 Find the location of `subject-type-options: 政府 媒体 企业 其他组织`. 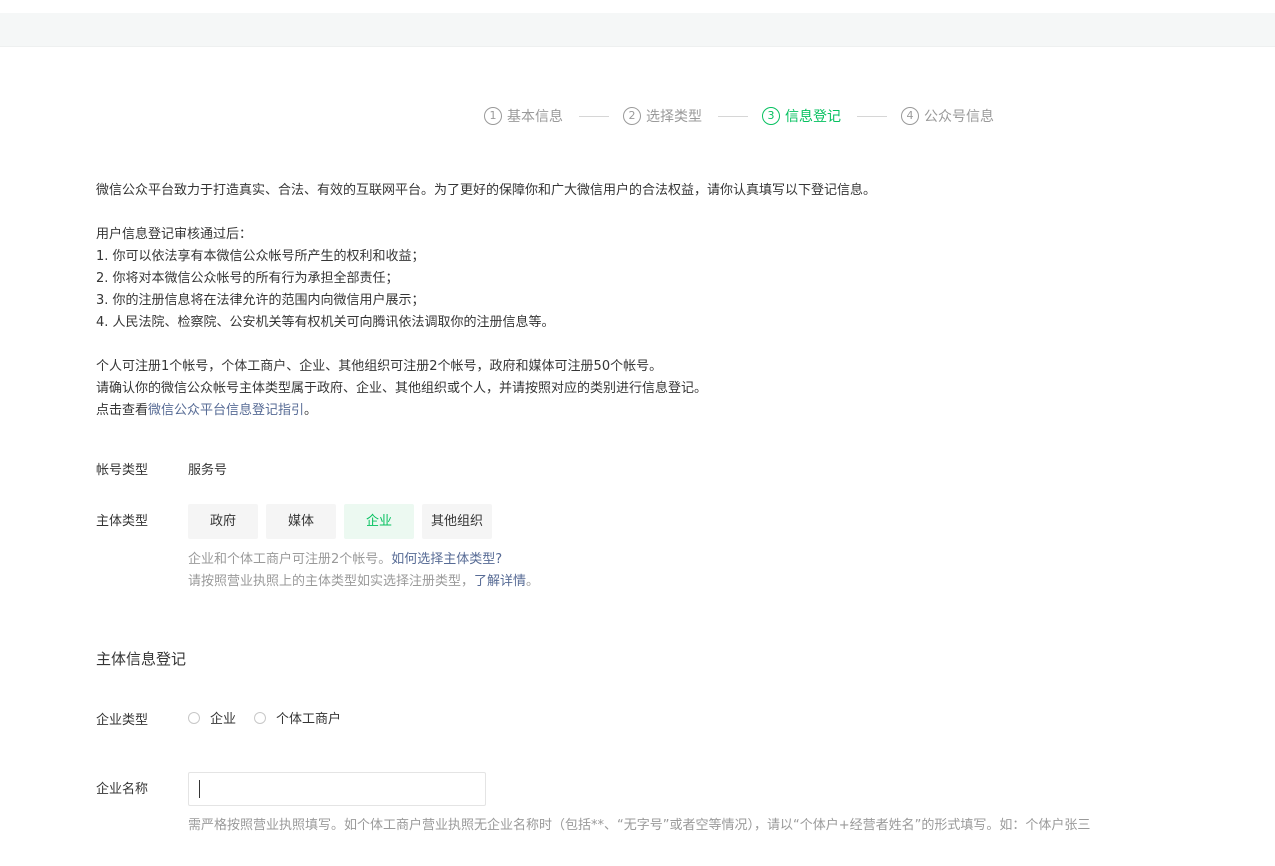

subject-type-options: 政府 媒体 企业 其他组织 is located at coordinates (340, 521).